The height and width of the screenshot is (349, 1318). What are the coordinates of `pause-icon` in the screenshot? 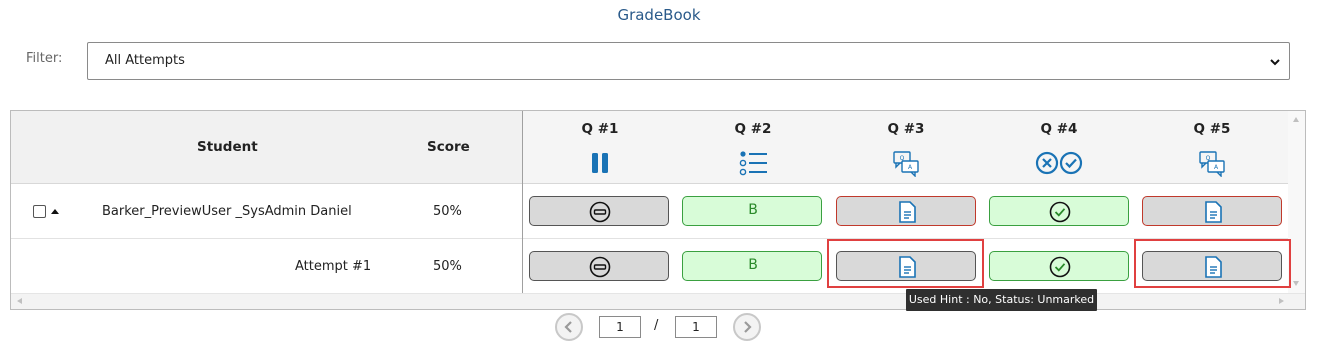 It's located at (600, 163).